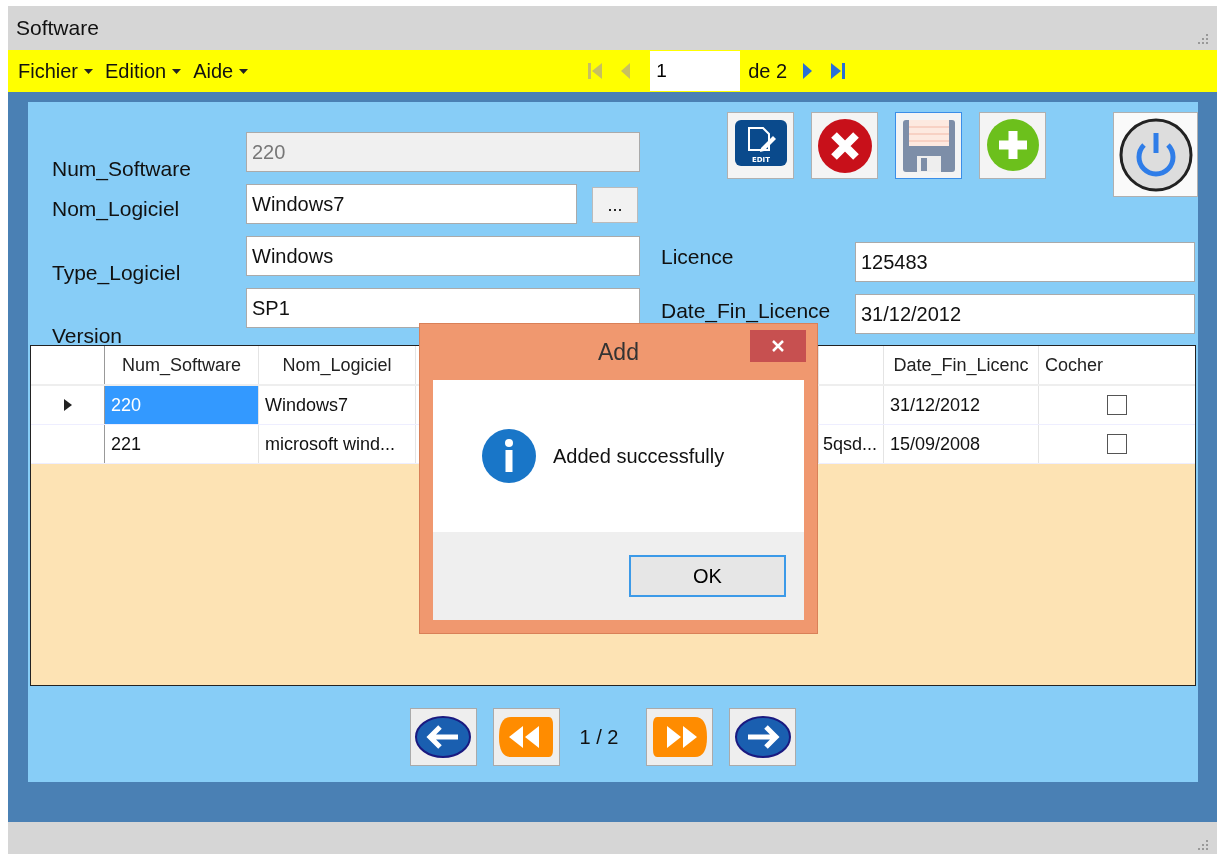 The height and width of the screenshot is (854, 1225). What do you see at coordinates (746, 311) in the screenshot?
I see `field-label: Date_Fin_Licence` at bounding box center [746, 311].